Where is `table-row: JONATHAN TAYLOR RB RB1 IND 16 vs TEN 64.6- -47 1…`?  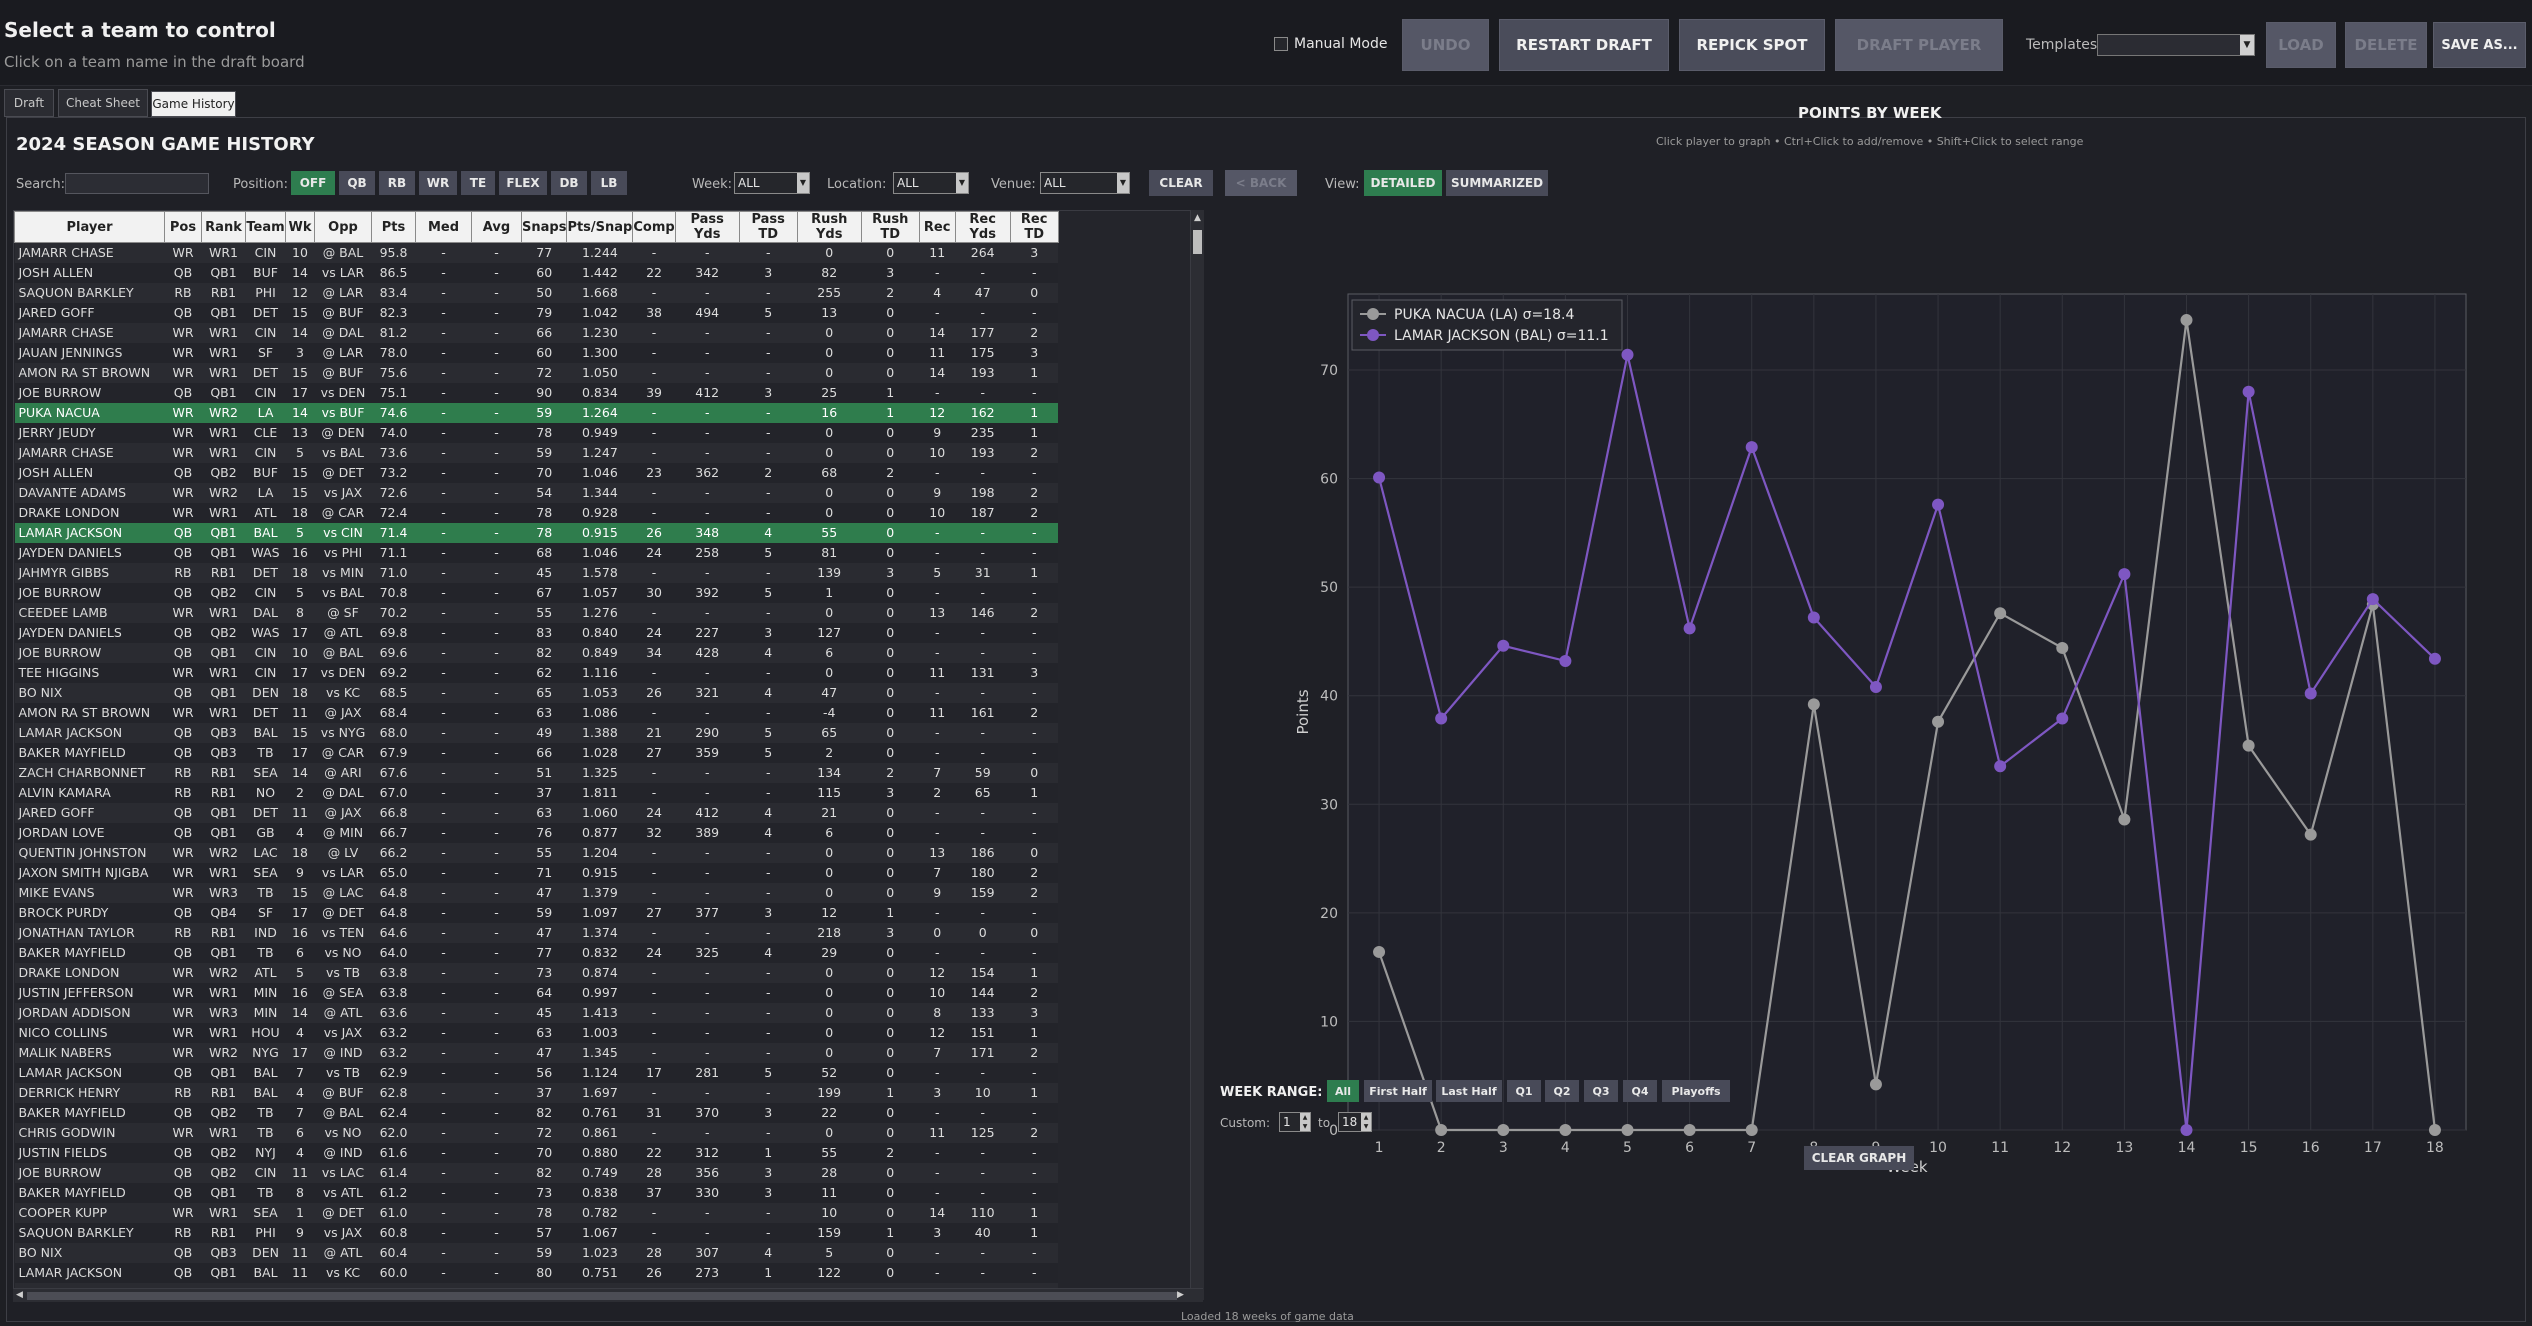 table-row: JONATHAN TAYLOR RB RB1 IND 16 vs TEN 64.6- -47 1… is located at coordinates (536, 932).